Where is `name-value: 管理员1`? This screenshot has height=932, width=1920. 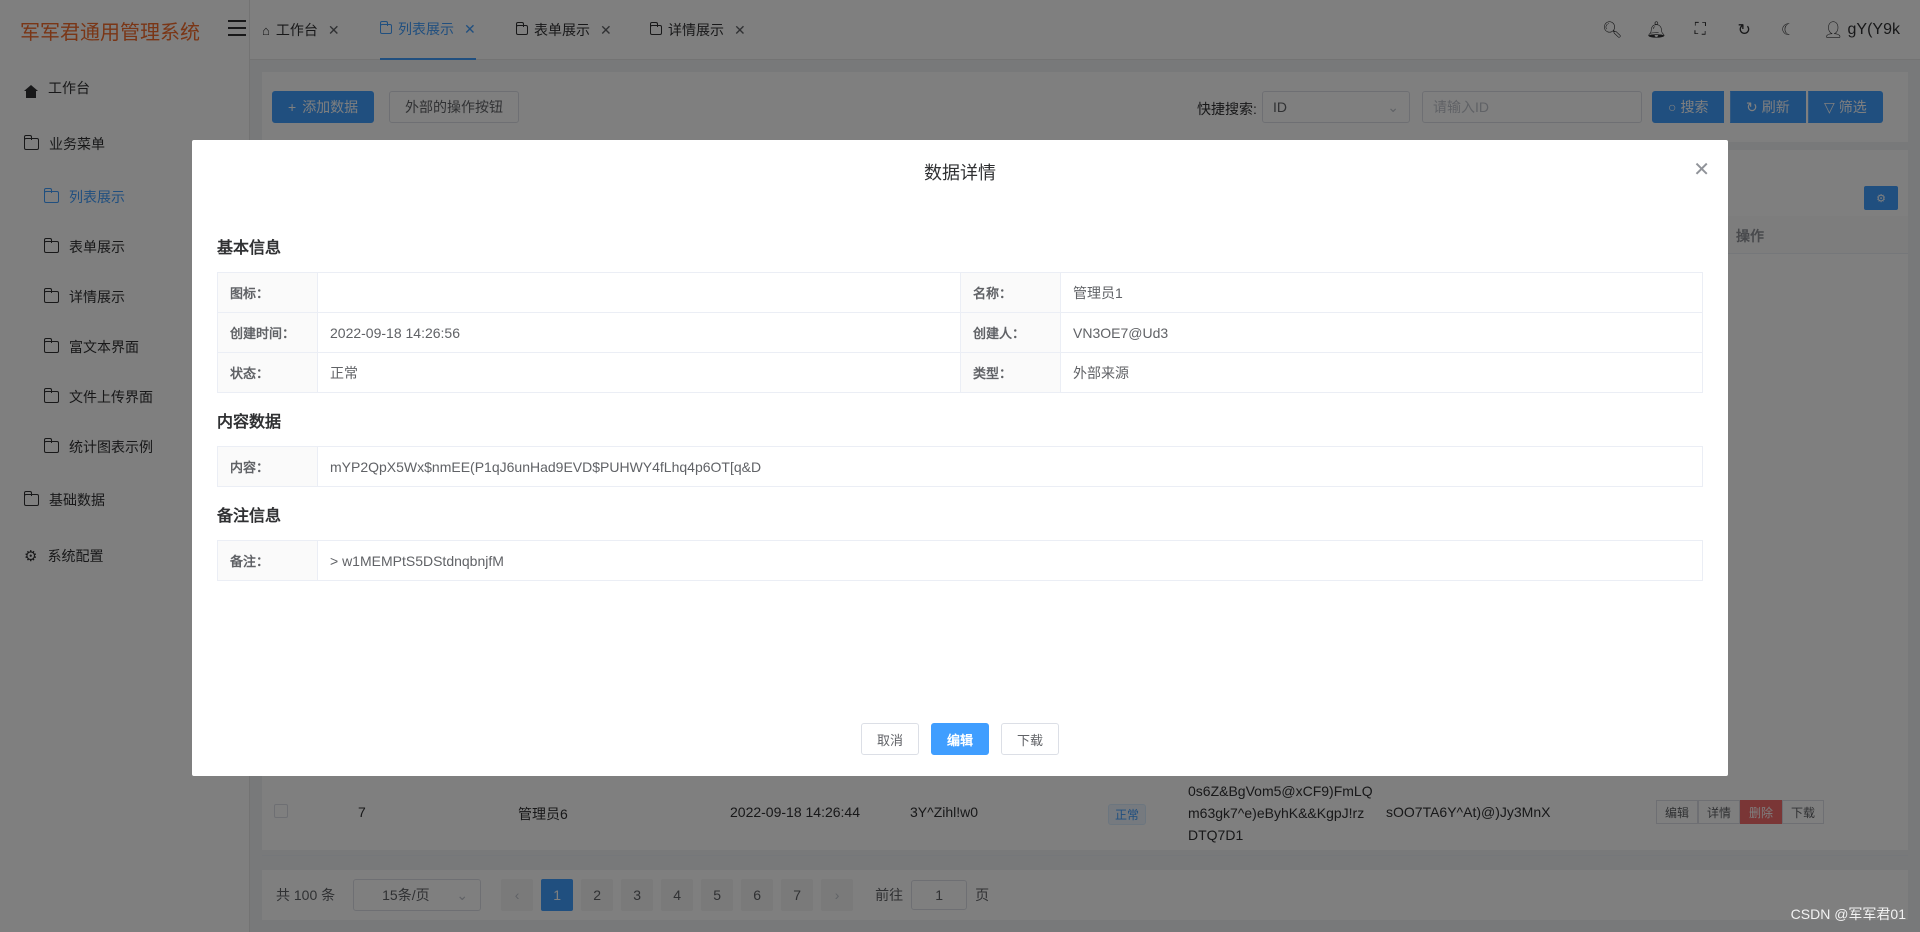 name-value: 管理员1 is located at coordinates (1381, 292).